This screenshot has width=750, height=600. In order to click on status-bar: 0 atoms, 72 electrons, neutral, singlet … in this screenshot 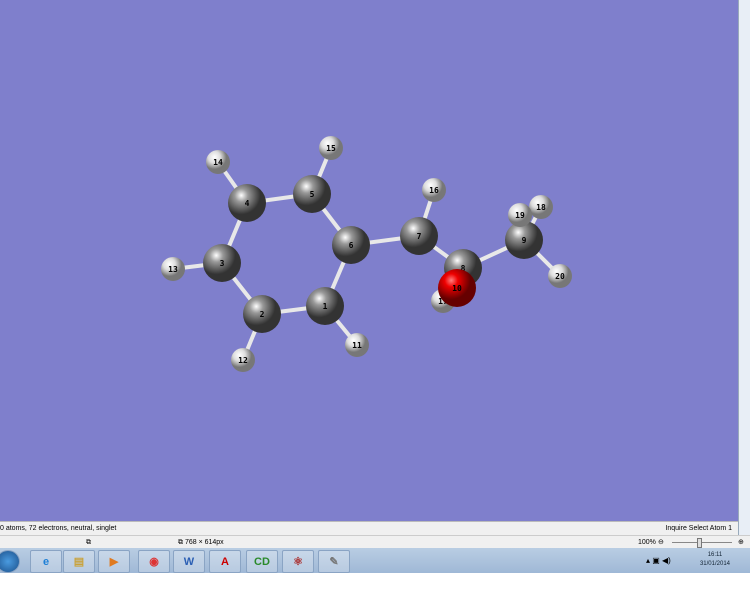, I will do `click(369, 528)`.